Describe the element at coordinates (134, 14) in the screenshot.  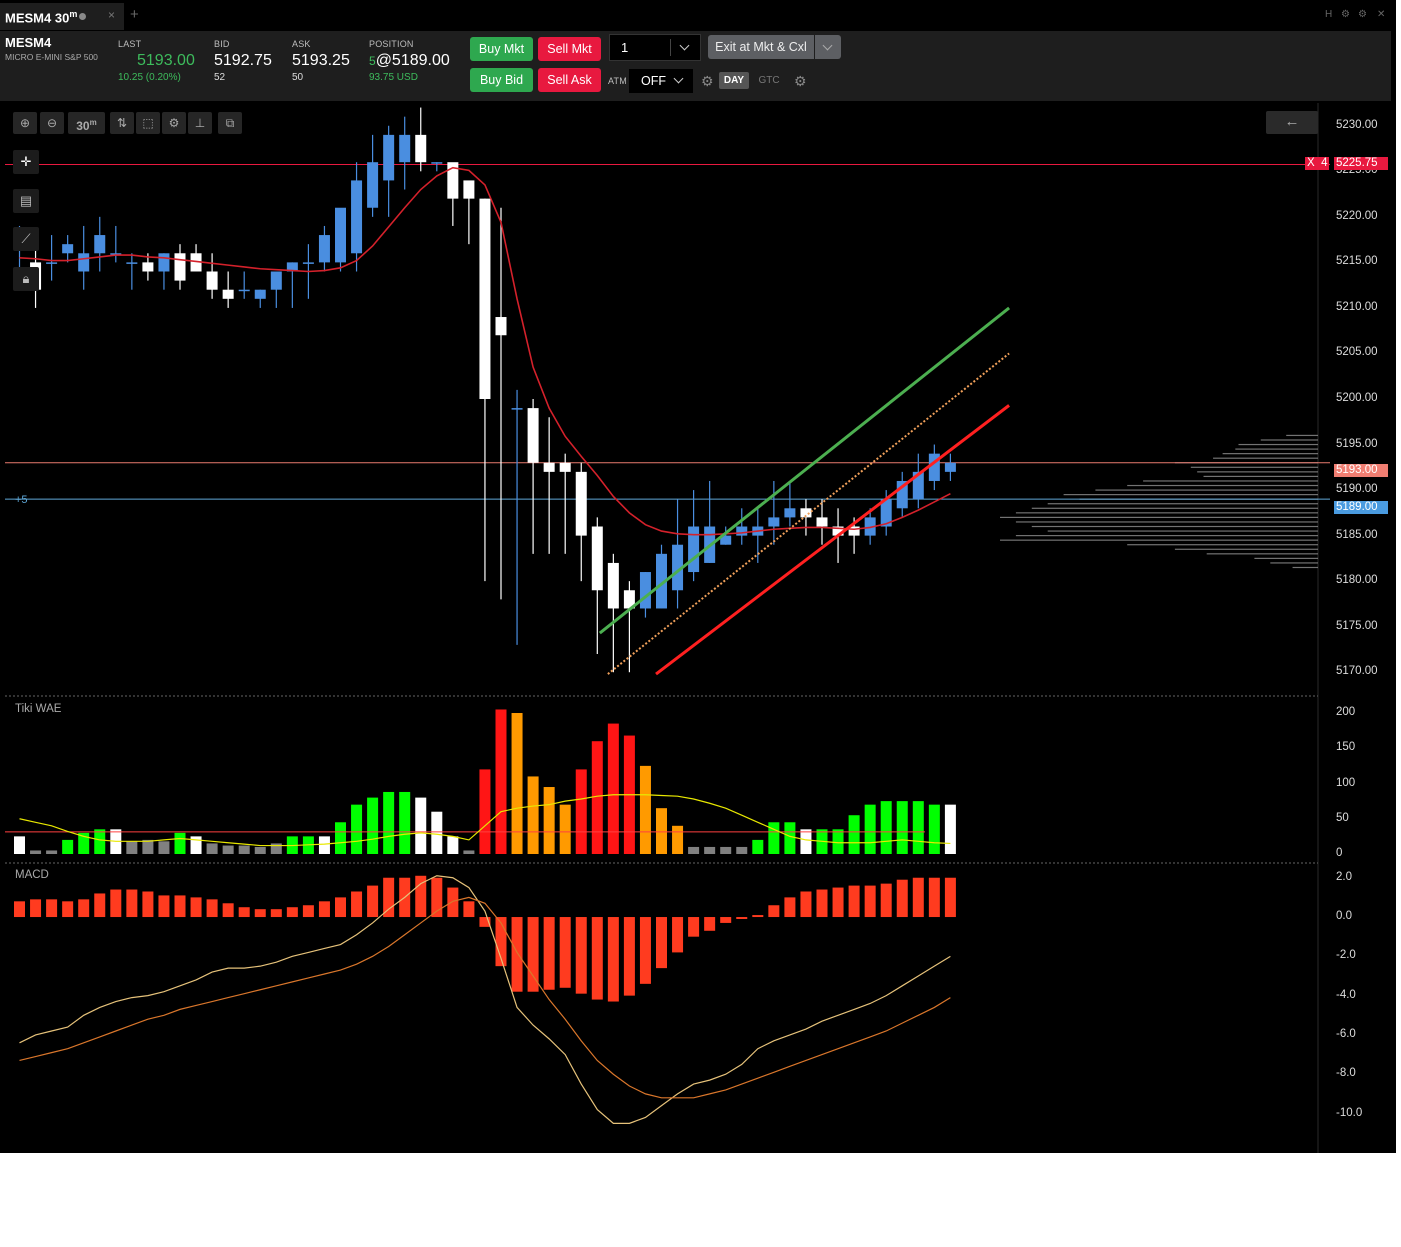
I see `new-tab-icon: +` at that location.